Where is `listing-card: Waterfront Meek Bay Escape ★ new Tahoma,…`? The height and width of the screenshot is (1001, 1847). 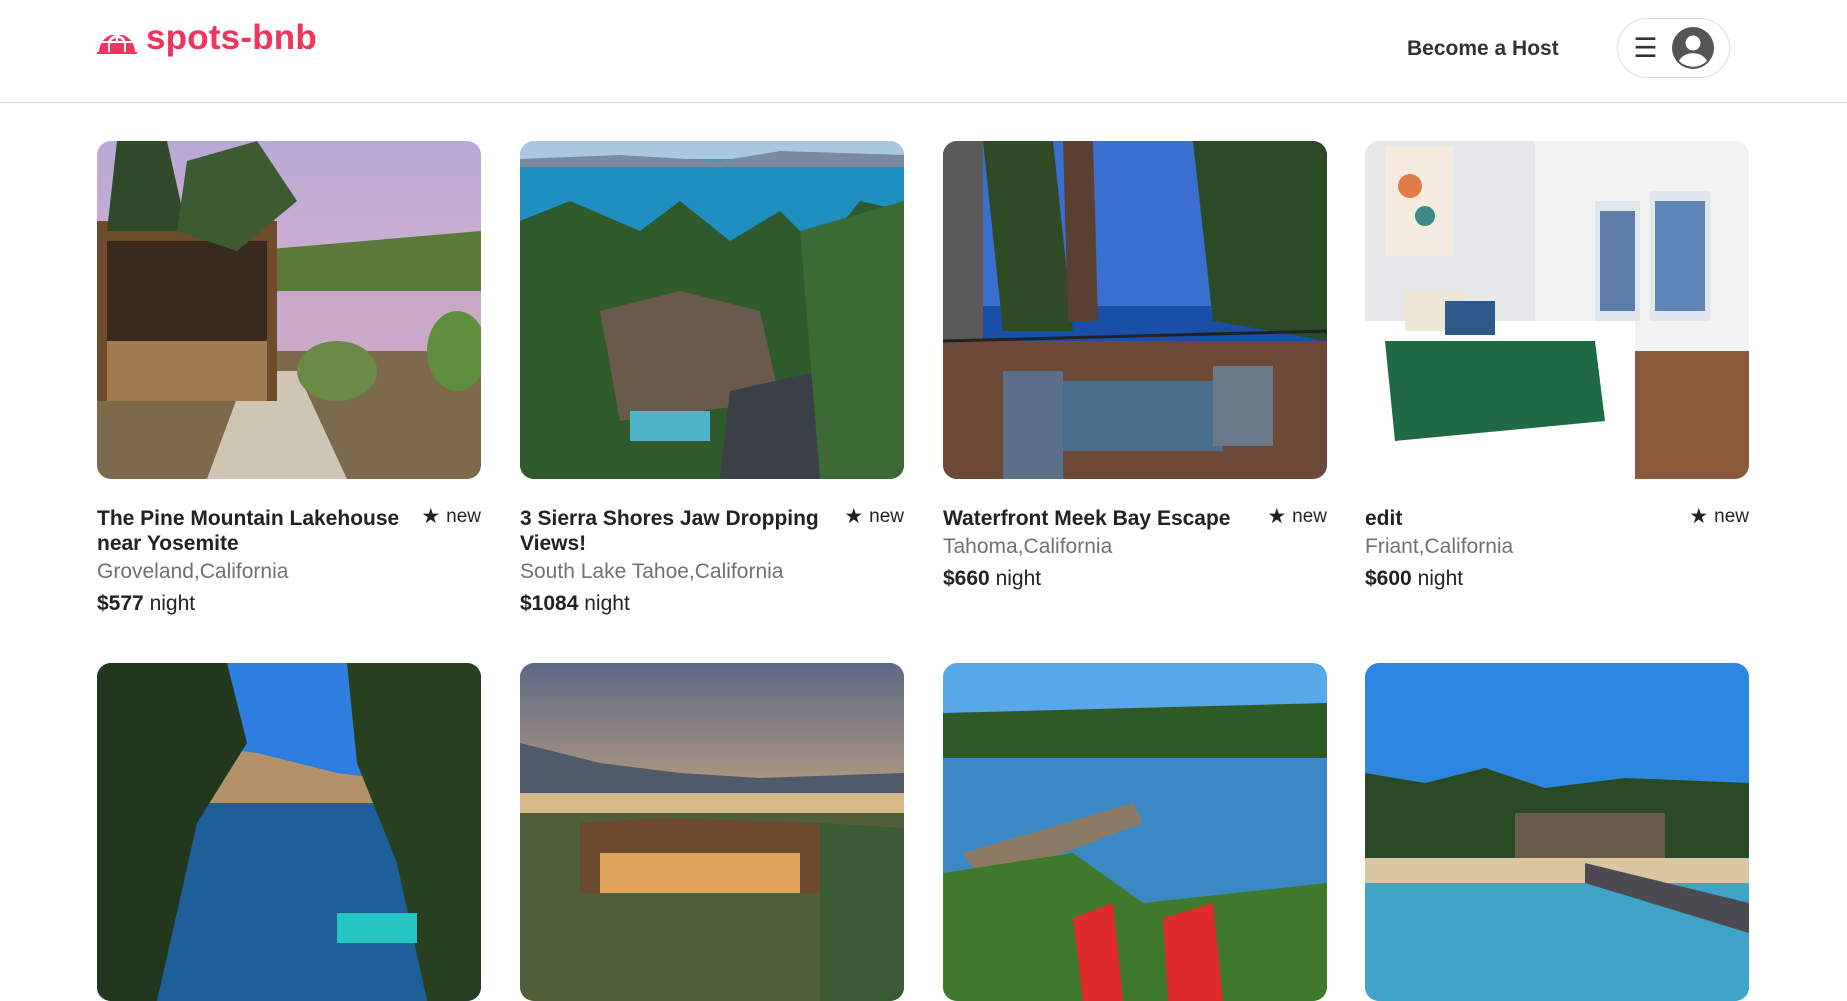
listing-card: Waterfront Meek Bay Escape ★ new Tahoma,… is located at coordinates (1135, 366).